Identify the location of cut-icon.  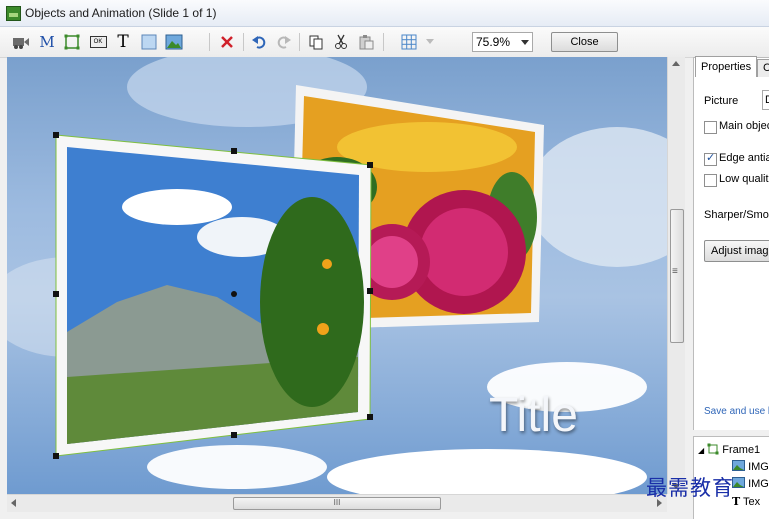
(341, 42).